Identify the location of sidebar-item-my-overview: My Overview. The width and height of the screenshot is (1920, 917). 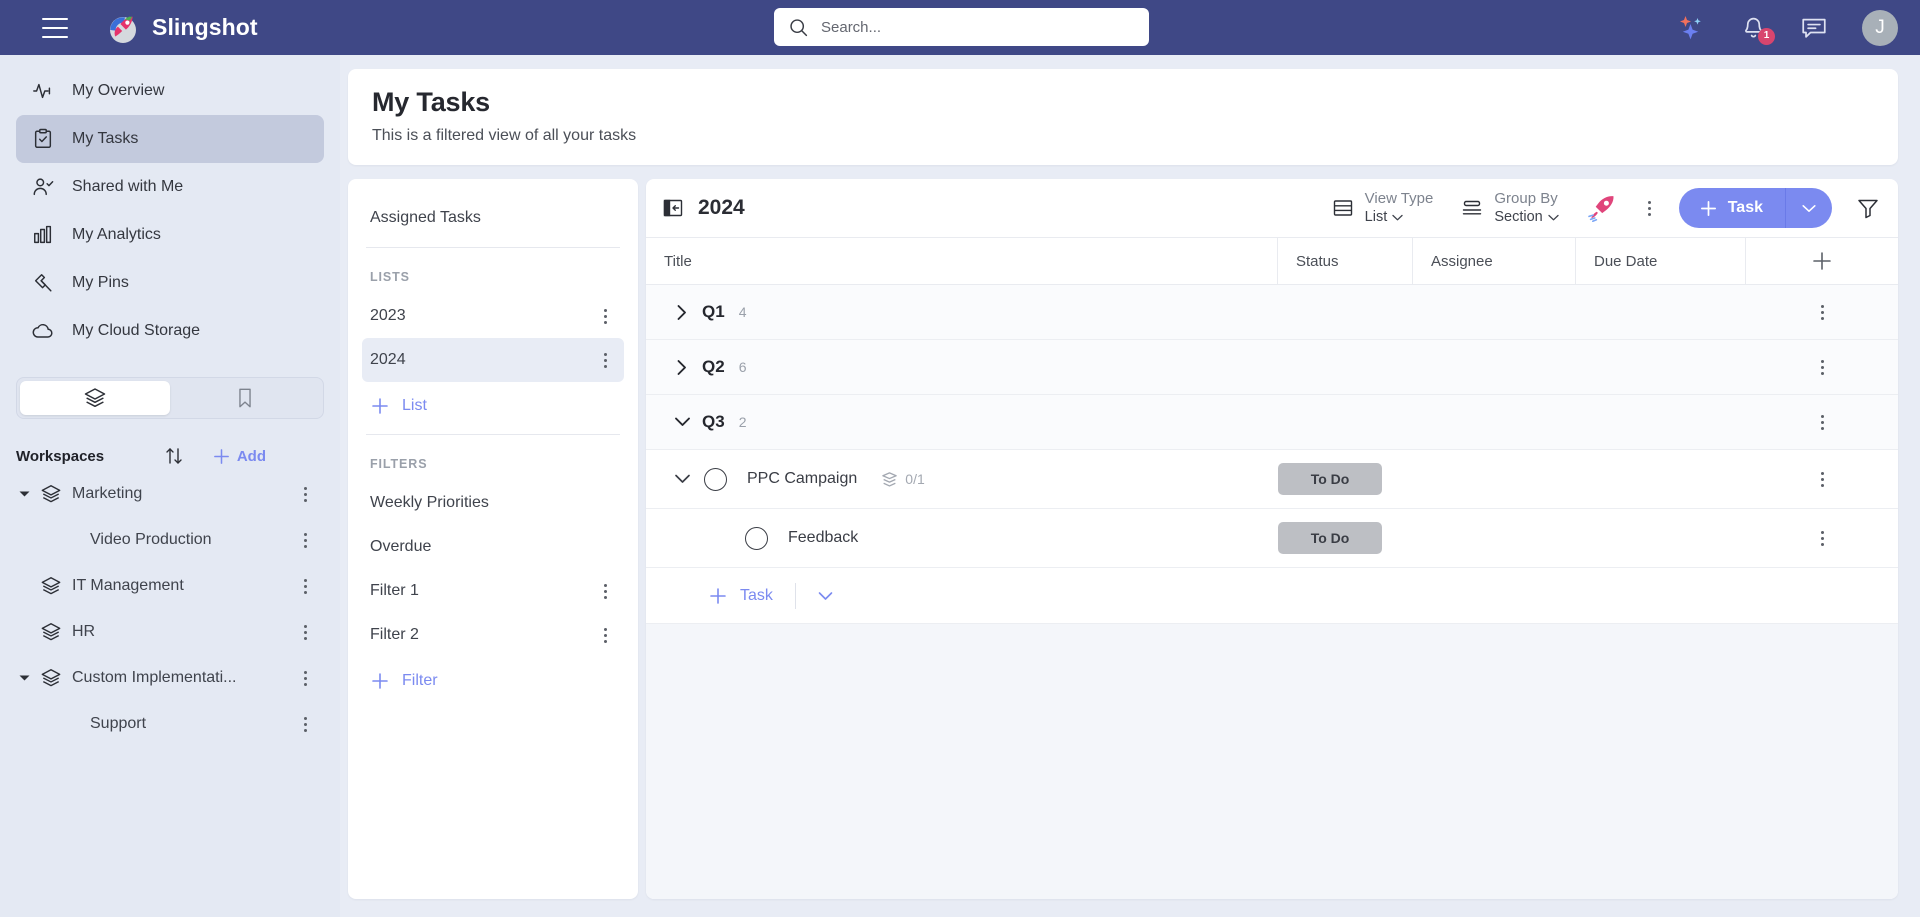
(170, 91).